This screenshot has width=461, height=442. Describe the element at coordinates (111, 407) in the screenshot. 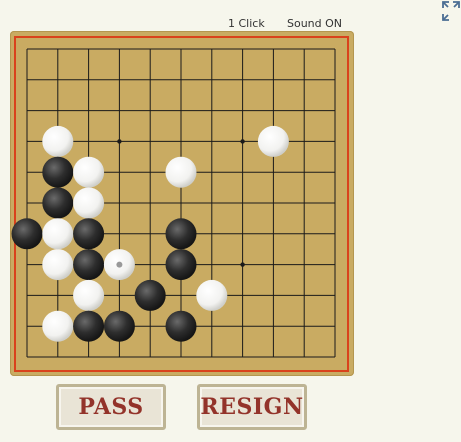

I see `pass-button: PASS` at that location.